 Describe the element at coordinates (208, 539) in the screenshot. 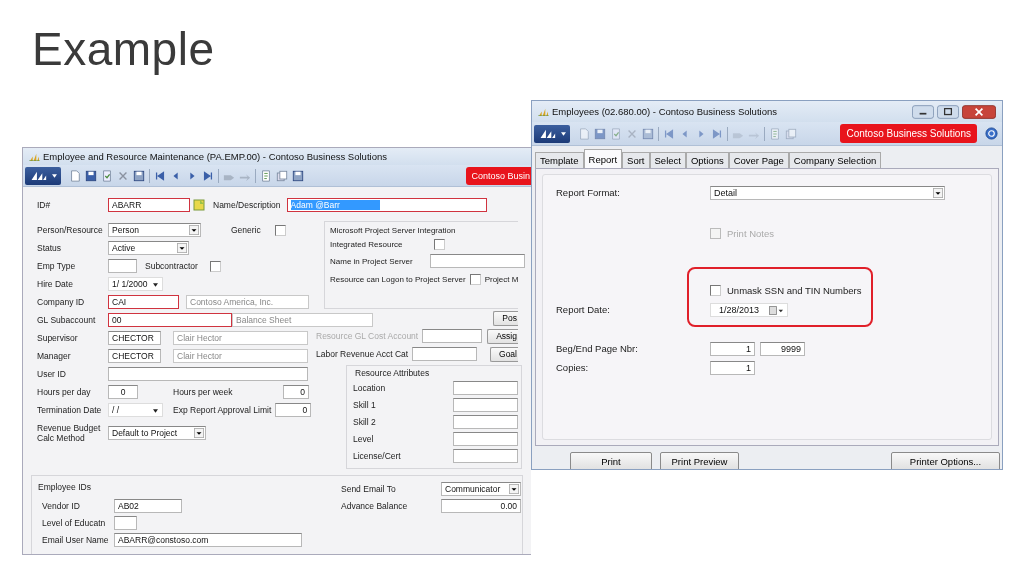

I see `text-field: ABARR@constoso.com` at that location.